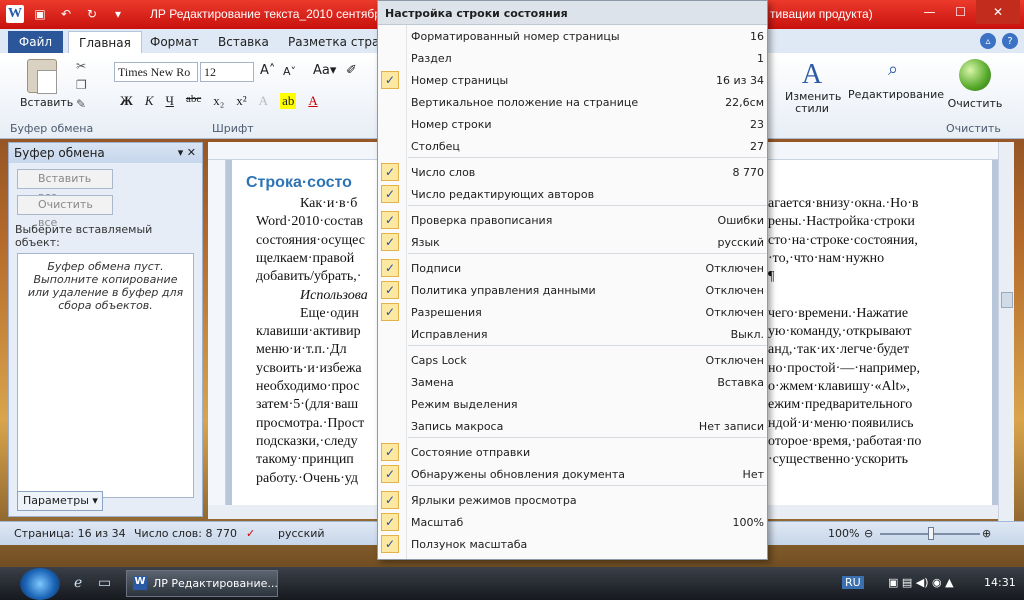  What do you see at coordinates (191, 152) in the screenshot?
I see `pane-close-icon: ✕` at bounding box center [191, 152].